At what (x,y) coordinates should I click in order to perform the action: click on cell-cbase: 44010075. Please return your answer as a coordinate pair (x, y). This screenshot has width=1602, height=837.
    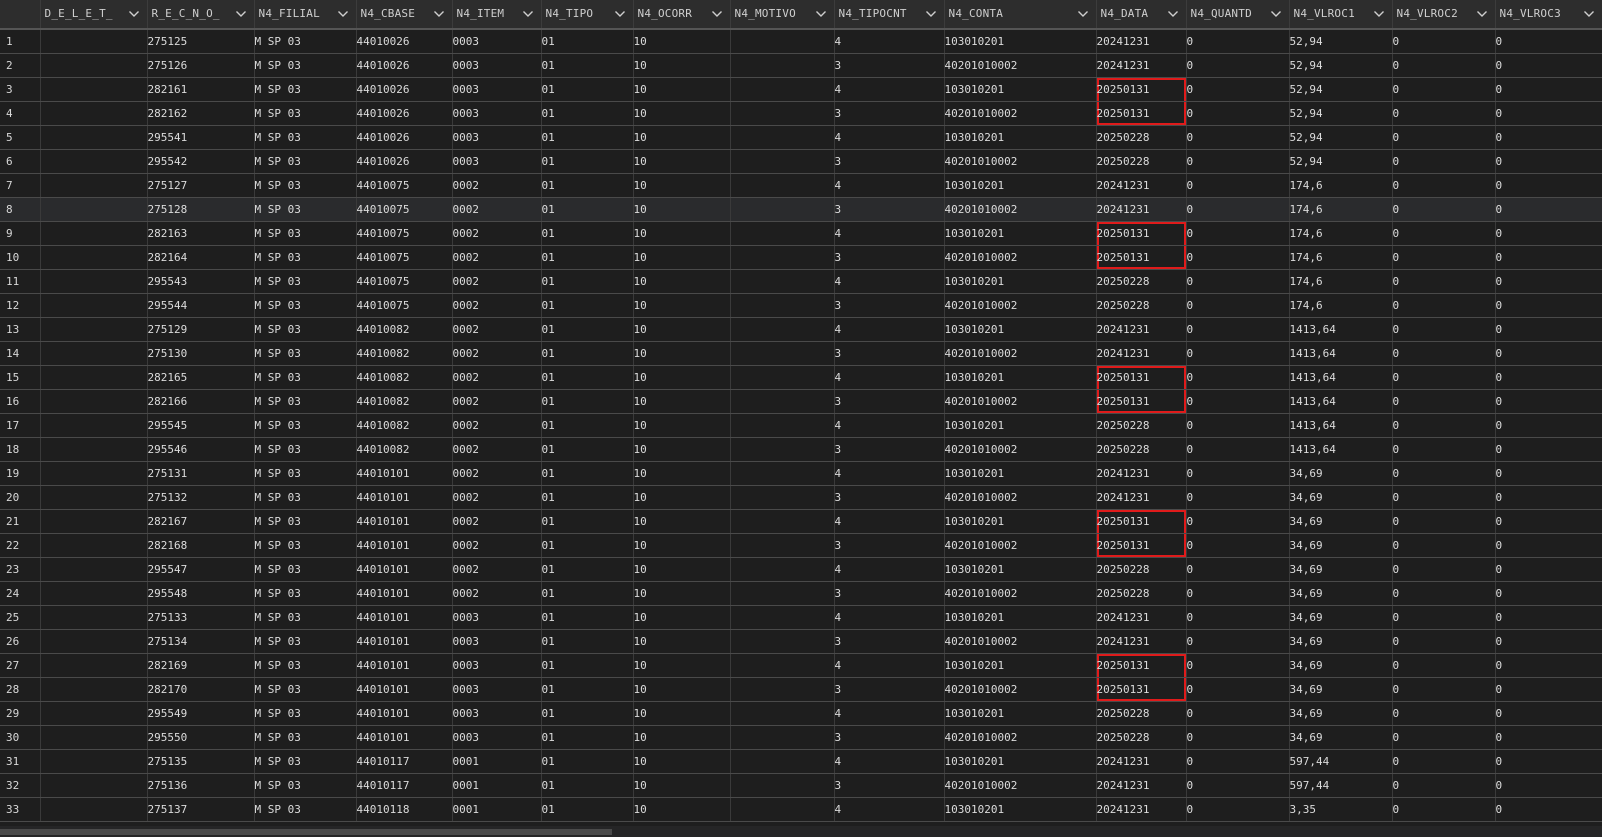
    Looking at the image, I should click on (404, 185).